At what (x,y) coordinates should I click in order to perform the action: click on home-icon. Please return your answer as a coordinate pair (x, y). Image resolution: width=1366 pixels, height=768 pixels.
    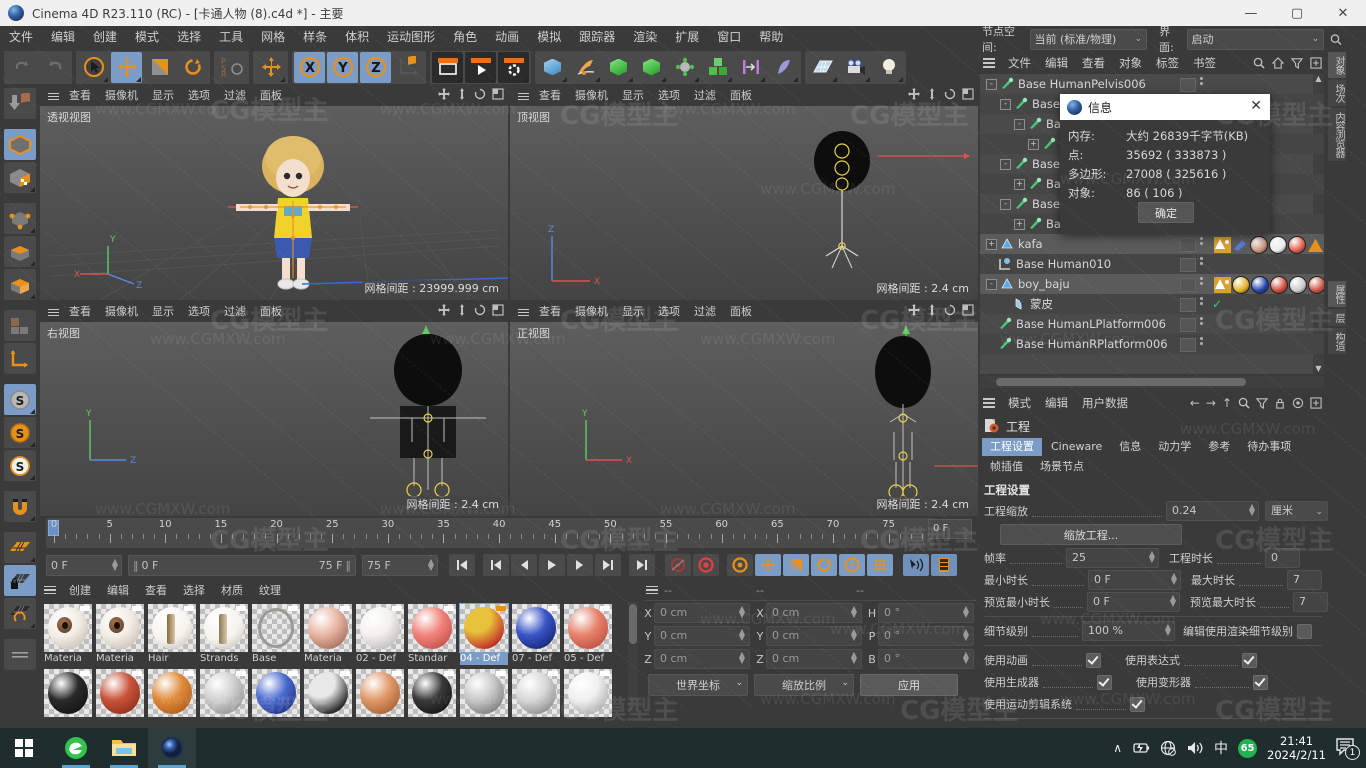
    Looking at the image, I should click on (1278, 63).